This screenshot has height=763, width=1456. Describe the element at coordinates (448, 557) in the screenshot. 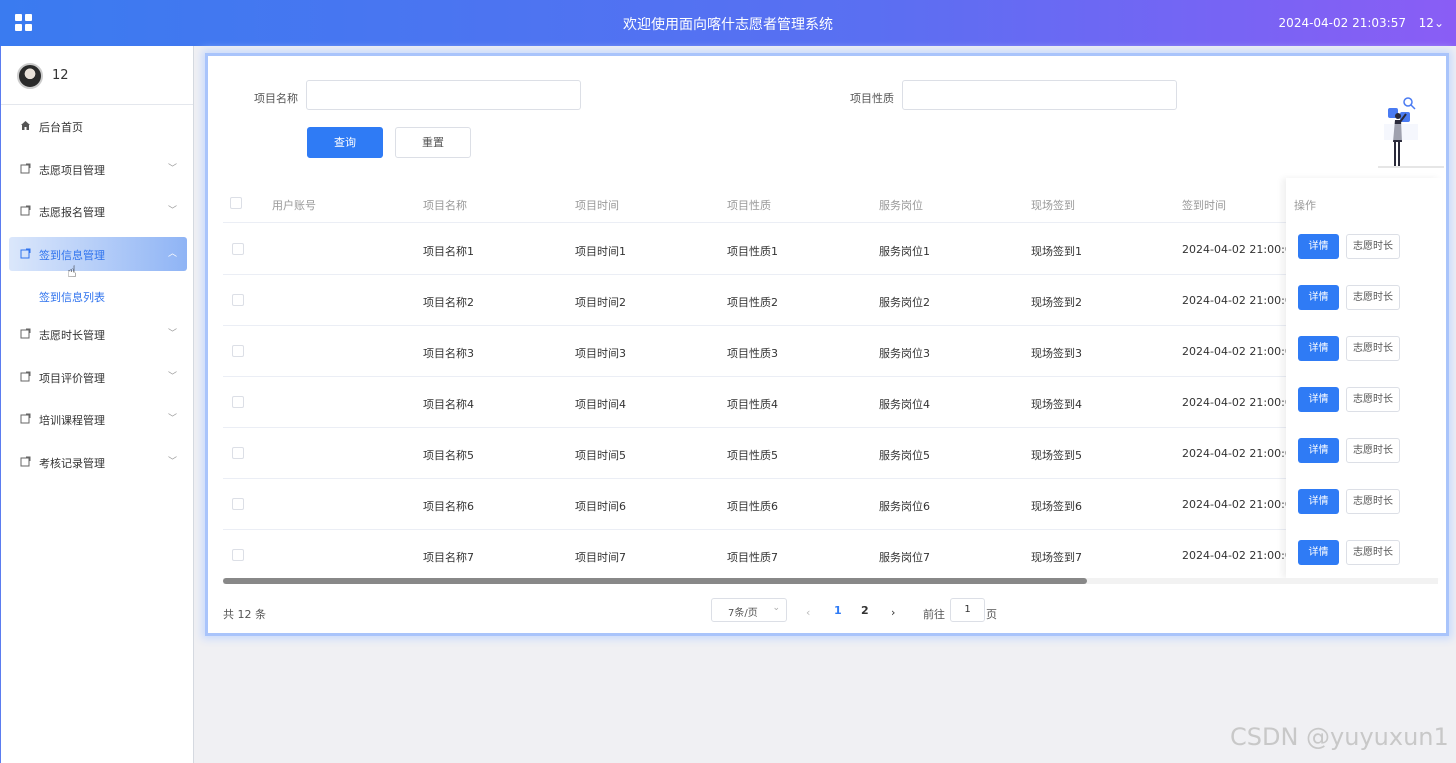

I see `table-cell: 项目名称7` at that location.